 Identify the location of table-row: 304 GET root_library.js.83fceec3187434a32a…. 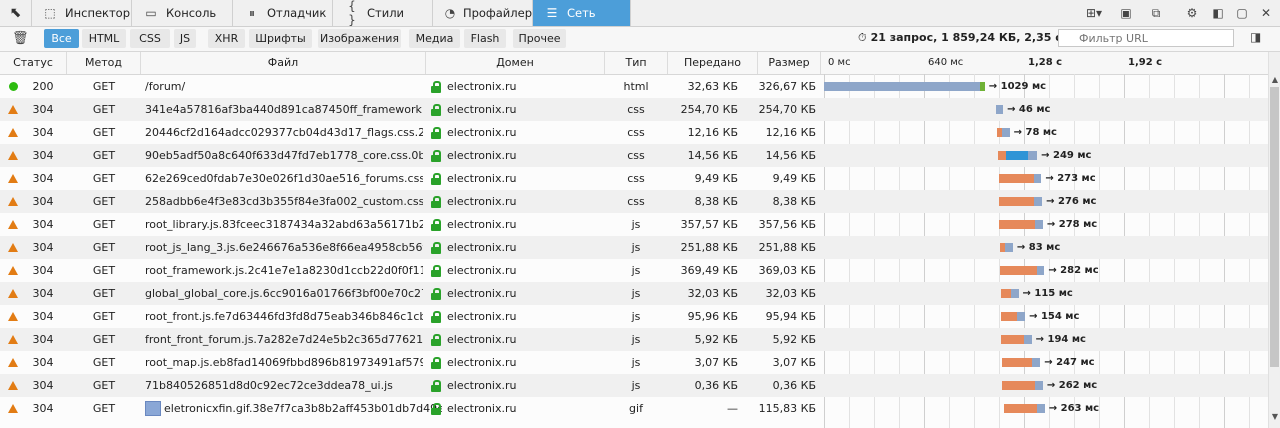
(634, 224).